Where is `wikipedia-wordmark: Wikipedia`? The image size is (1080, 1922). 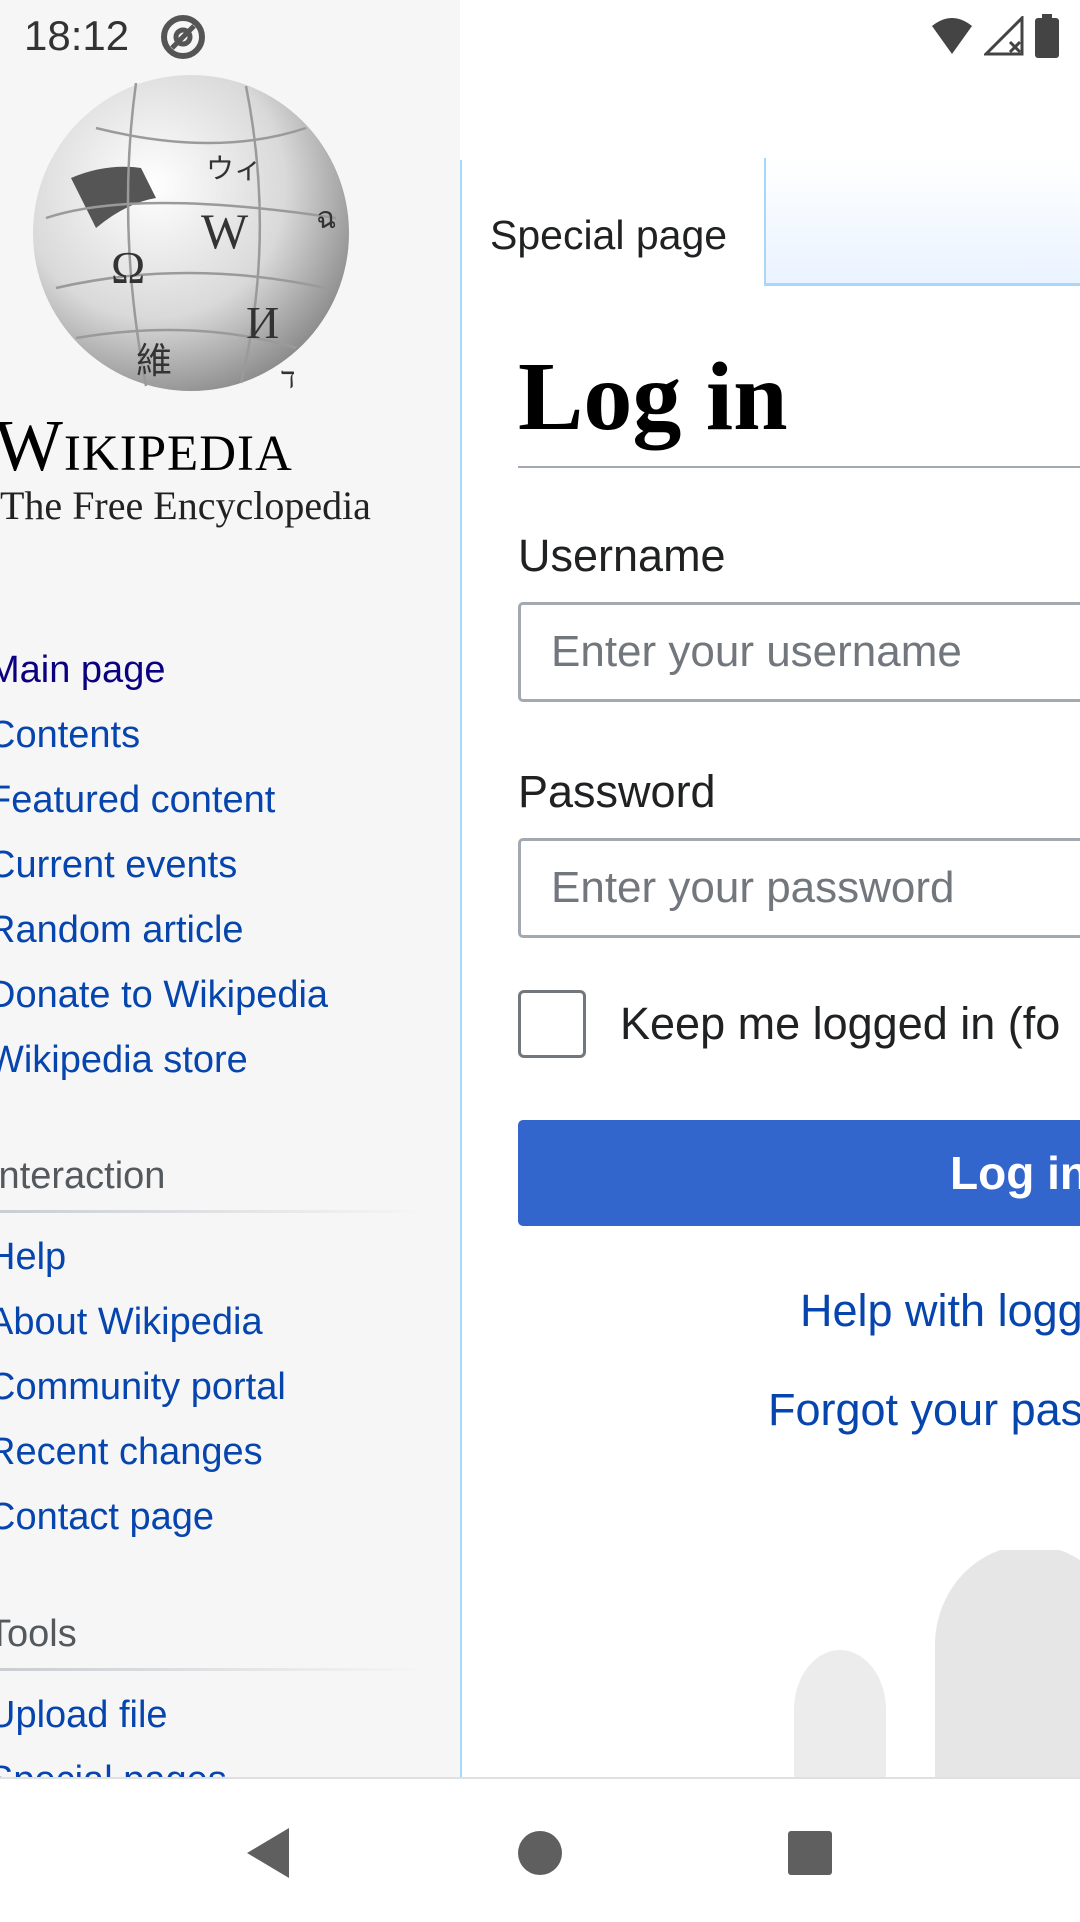 wikipedia-wordmark: Wikipedia is located at coordinates (146, 445).